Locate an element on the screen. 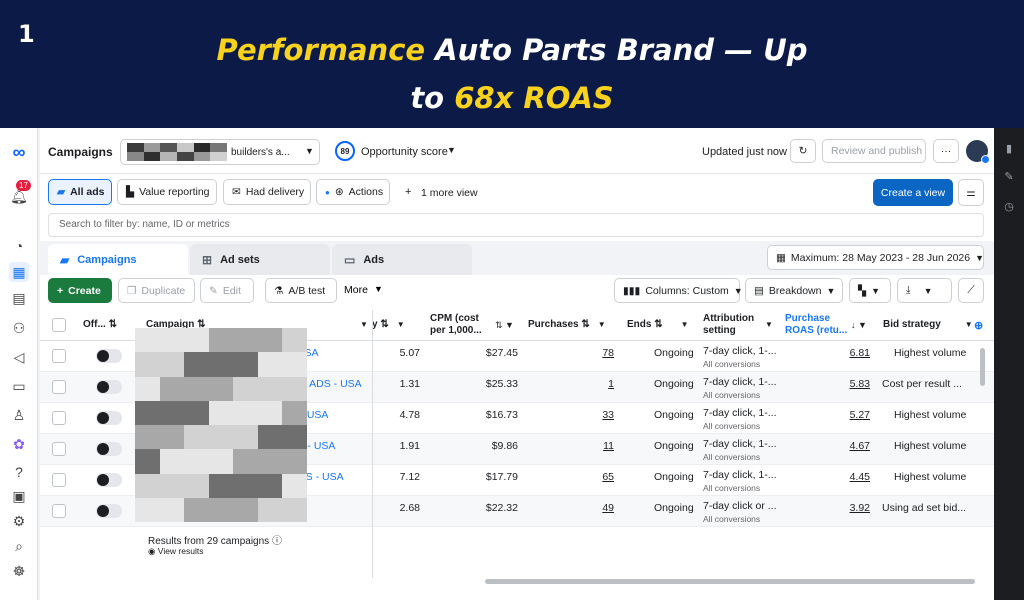 The height and width of the screenshot is (600, 1024). actions-button: ● ⊛ Actions is located at coordinates (353, 192).